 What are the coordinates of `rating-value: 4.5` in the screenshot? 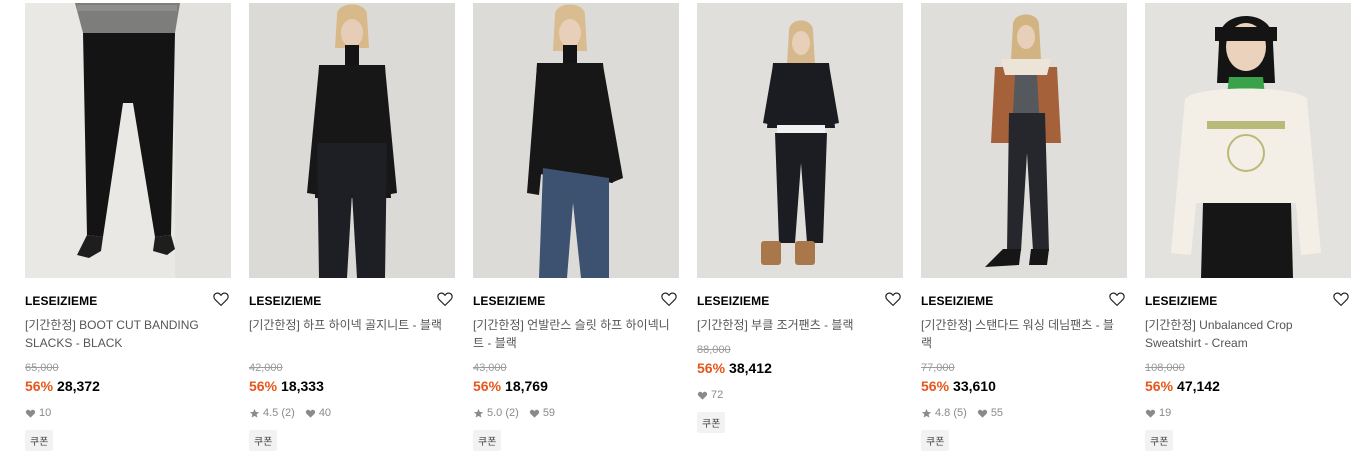 It's located at (271, 413).